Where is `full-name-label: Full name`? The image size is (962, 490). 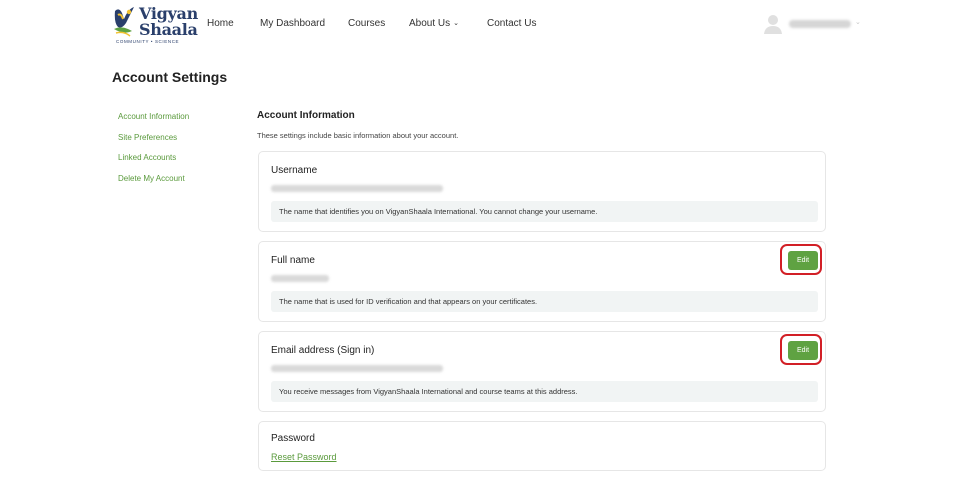 full-name-label: Full name is located at coordinates (293, 260).